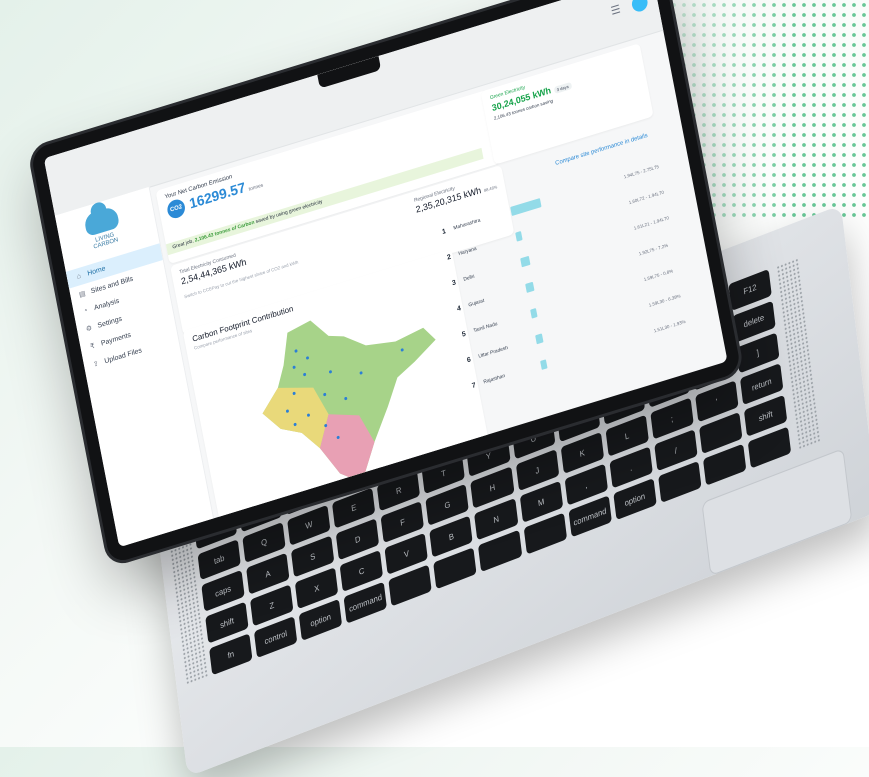 This screenshot has height=777, width=869. What do you see at coordinates (96, 364) in the screenshot?
I see `upload-icon: ⇪` at bounding box center [96, 364].